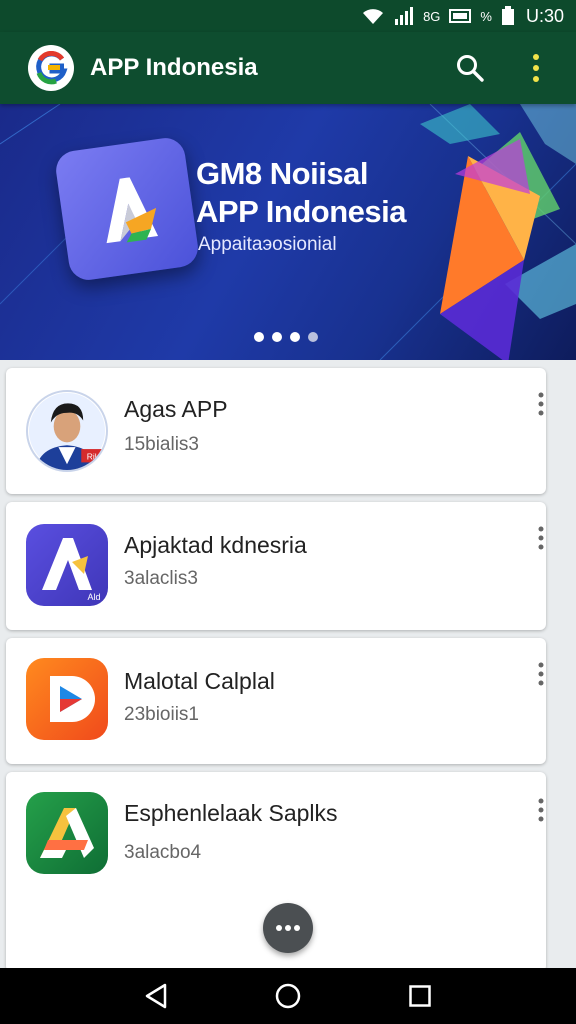 This screenshot has height=1024, width=576. Describe the element at coordinates (373, 16) in the screenshot. I see `wifi-icon` at that location.